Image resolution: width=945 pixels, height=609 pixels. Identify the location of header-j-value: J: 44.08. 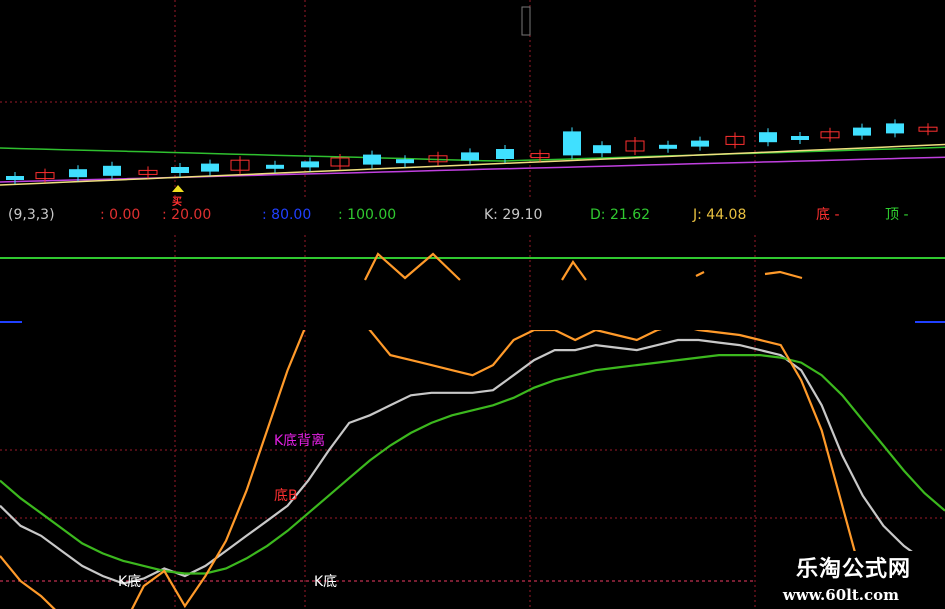
(719, 215).